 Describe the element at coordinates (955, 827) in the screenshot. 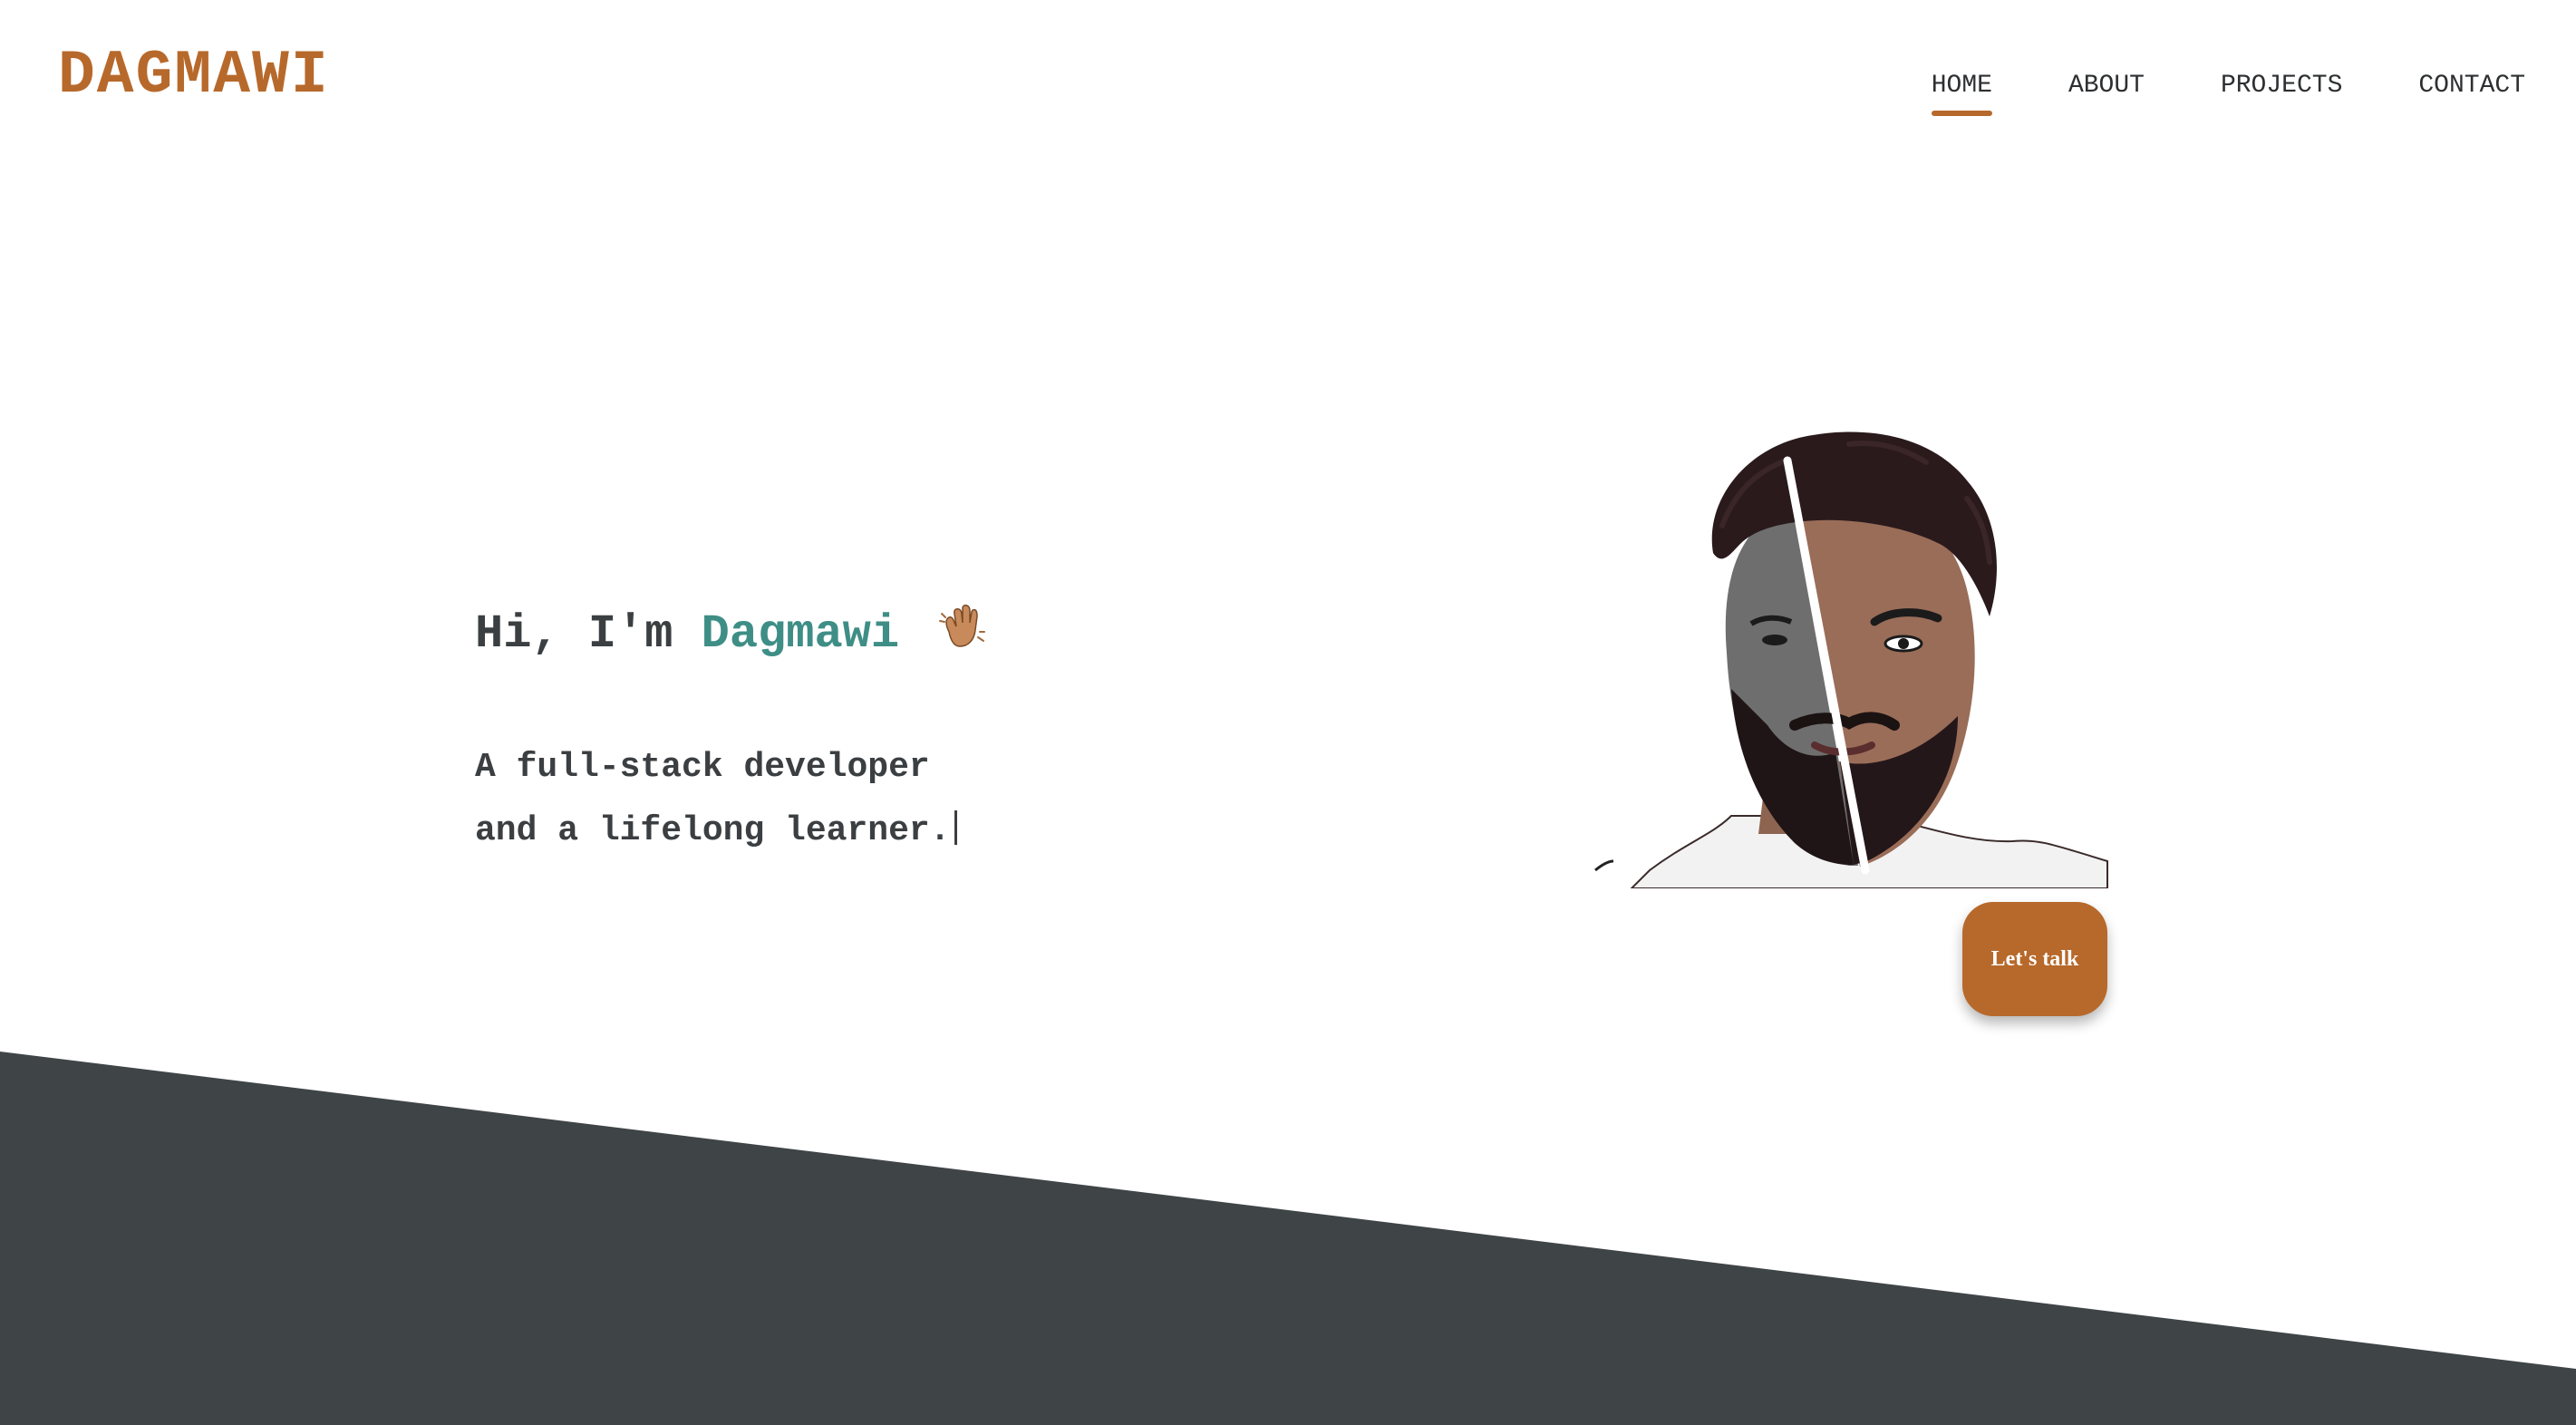

I see `typing-cursor` at that location.